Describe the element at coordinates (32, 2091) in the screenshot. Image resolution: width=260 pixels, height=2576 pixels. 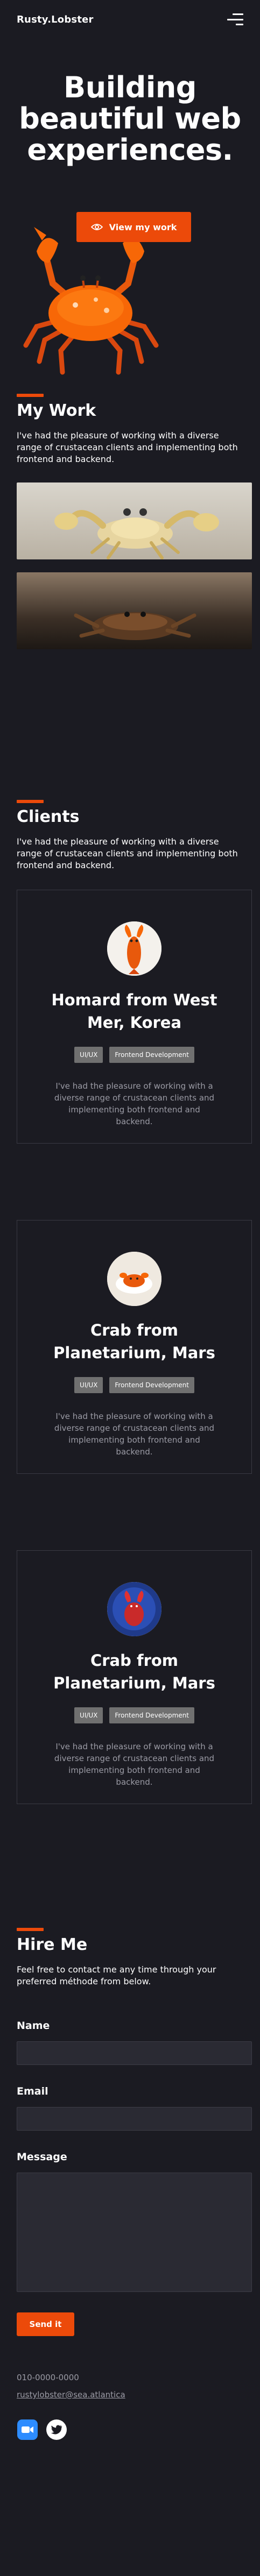
I see `email-label: Email` at that location.